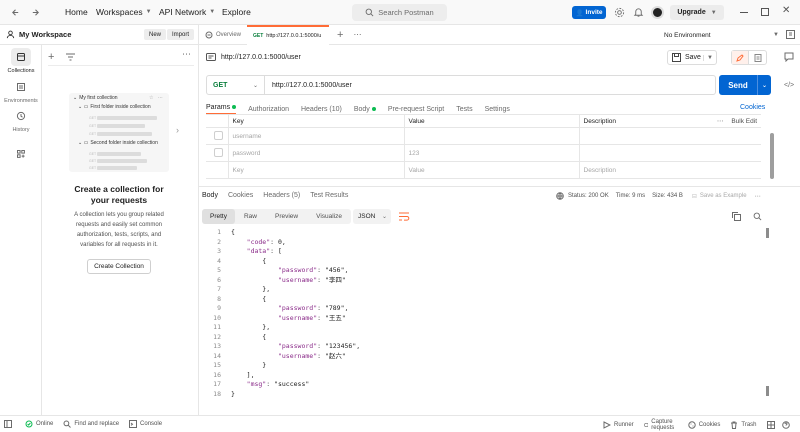 This screenshot has width=800, height=432. I want to click on online-status: Online, so click(39, 424).